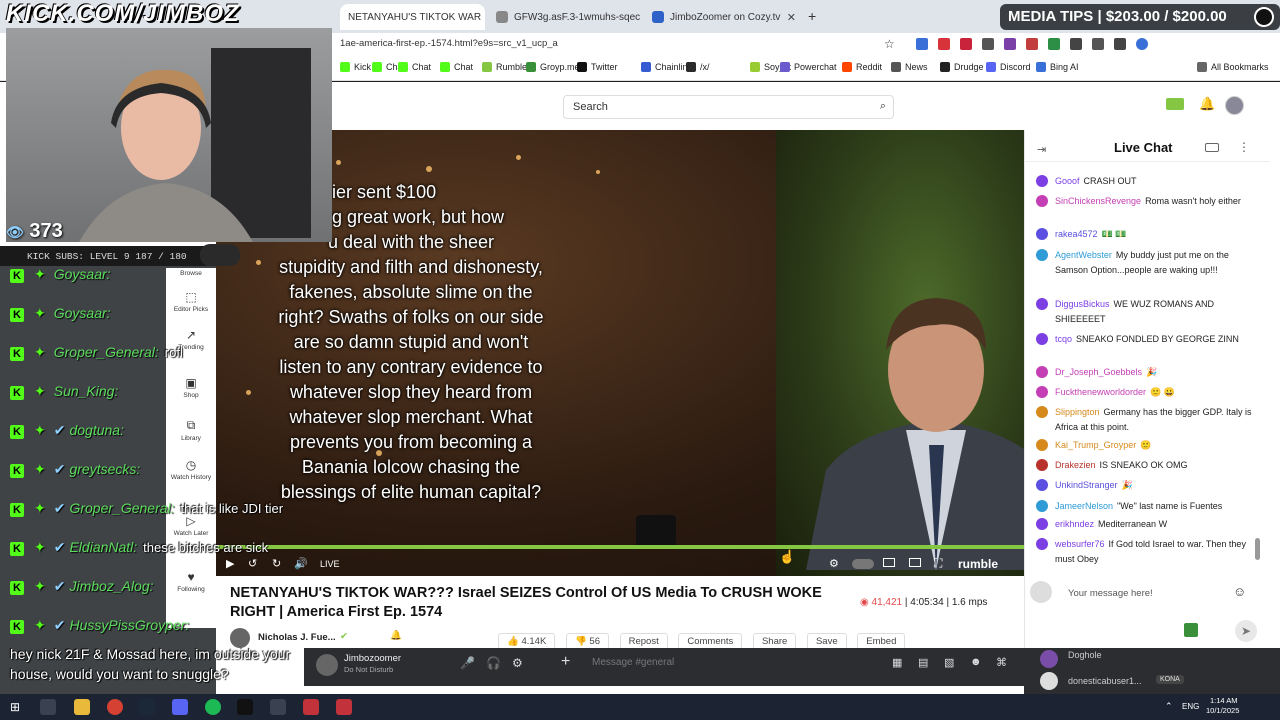 The width and height of the screenshot is (1280, 720). What do you see at coordinates (1075, 465) in the screenshot?
I see `chat-username: Drakezien` at bounding box center [1075, 465].